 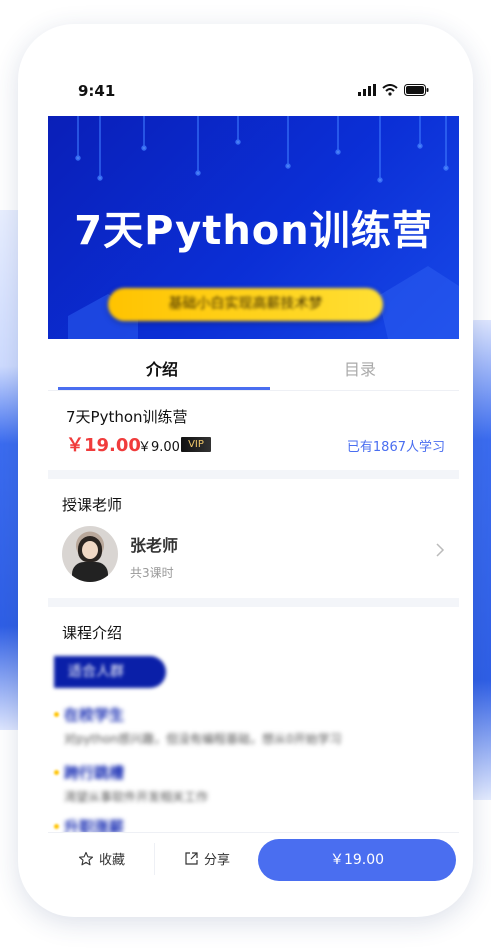 I want to click on tab-bar: 介绍 目录, so click(x=253, y=366).